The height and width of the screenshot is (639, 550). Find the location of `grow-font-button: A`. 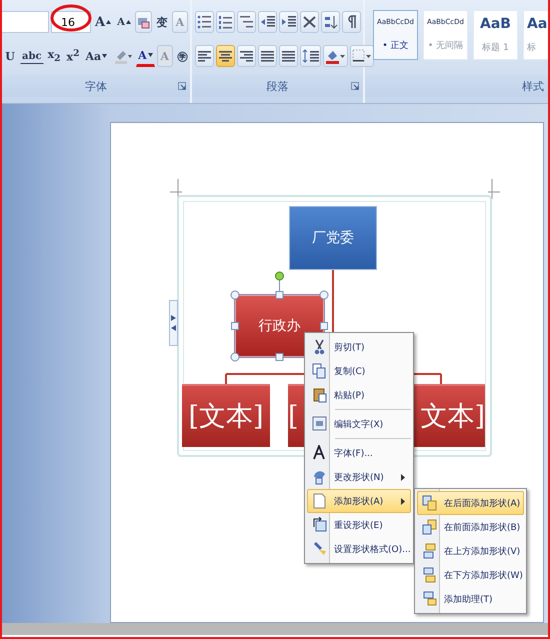

grow-font-button: A is located at coordinates (103, 22).